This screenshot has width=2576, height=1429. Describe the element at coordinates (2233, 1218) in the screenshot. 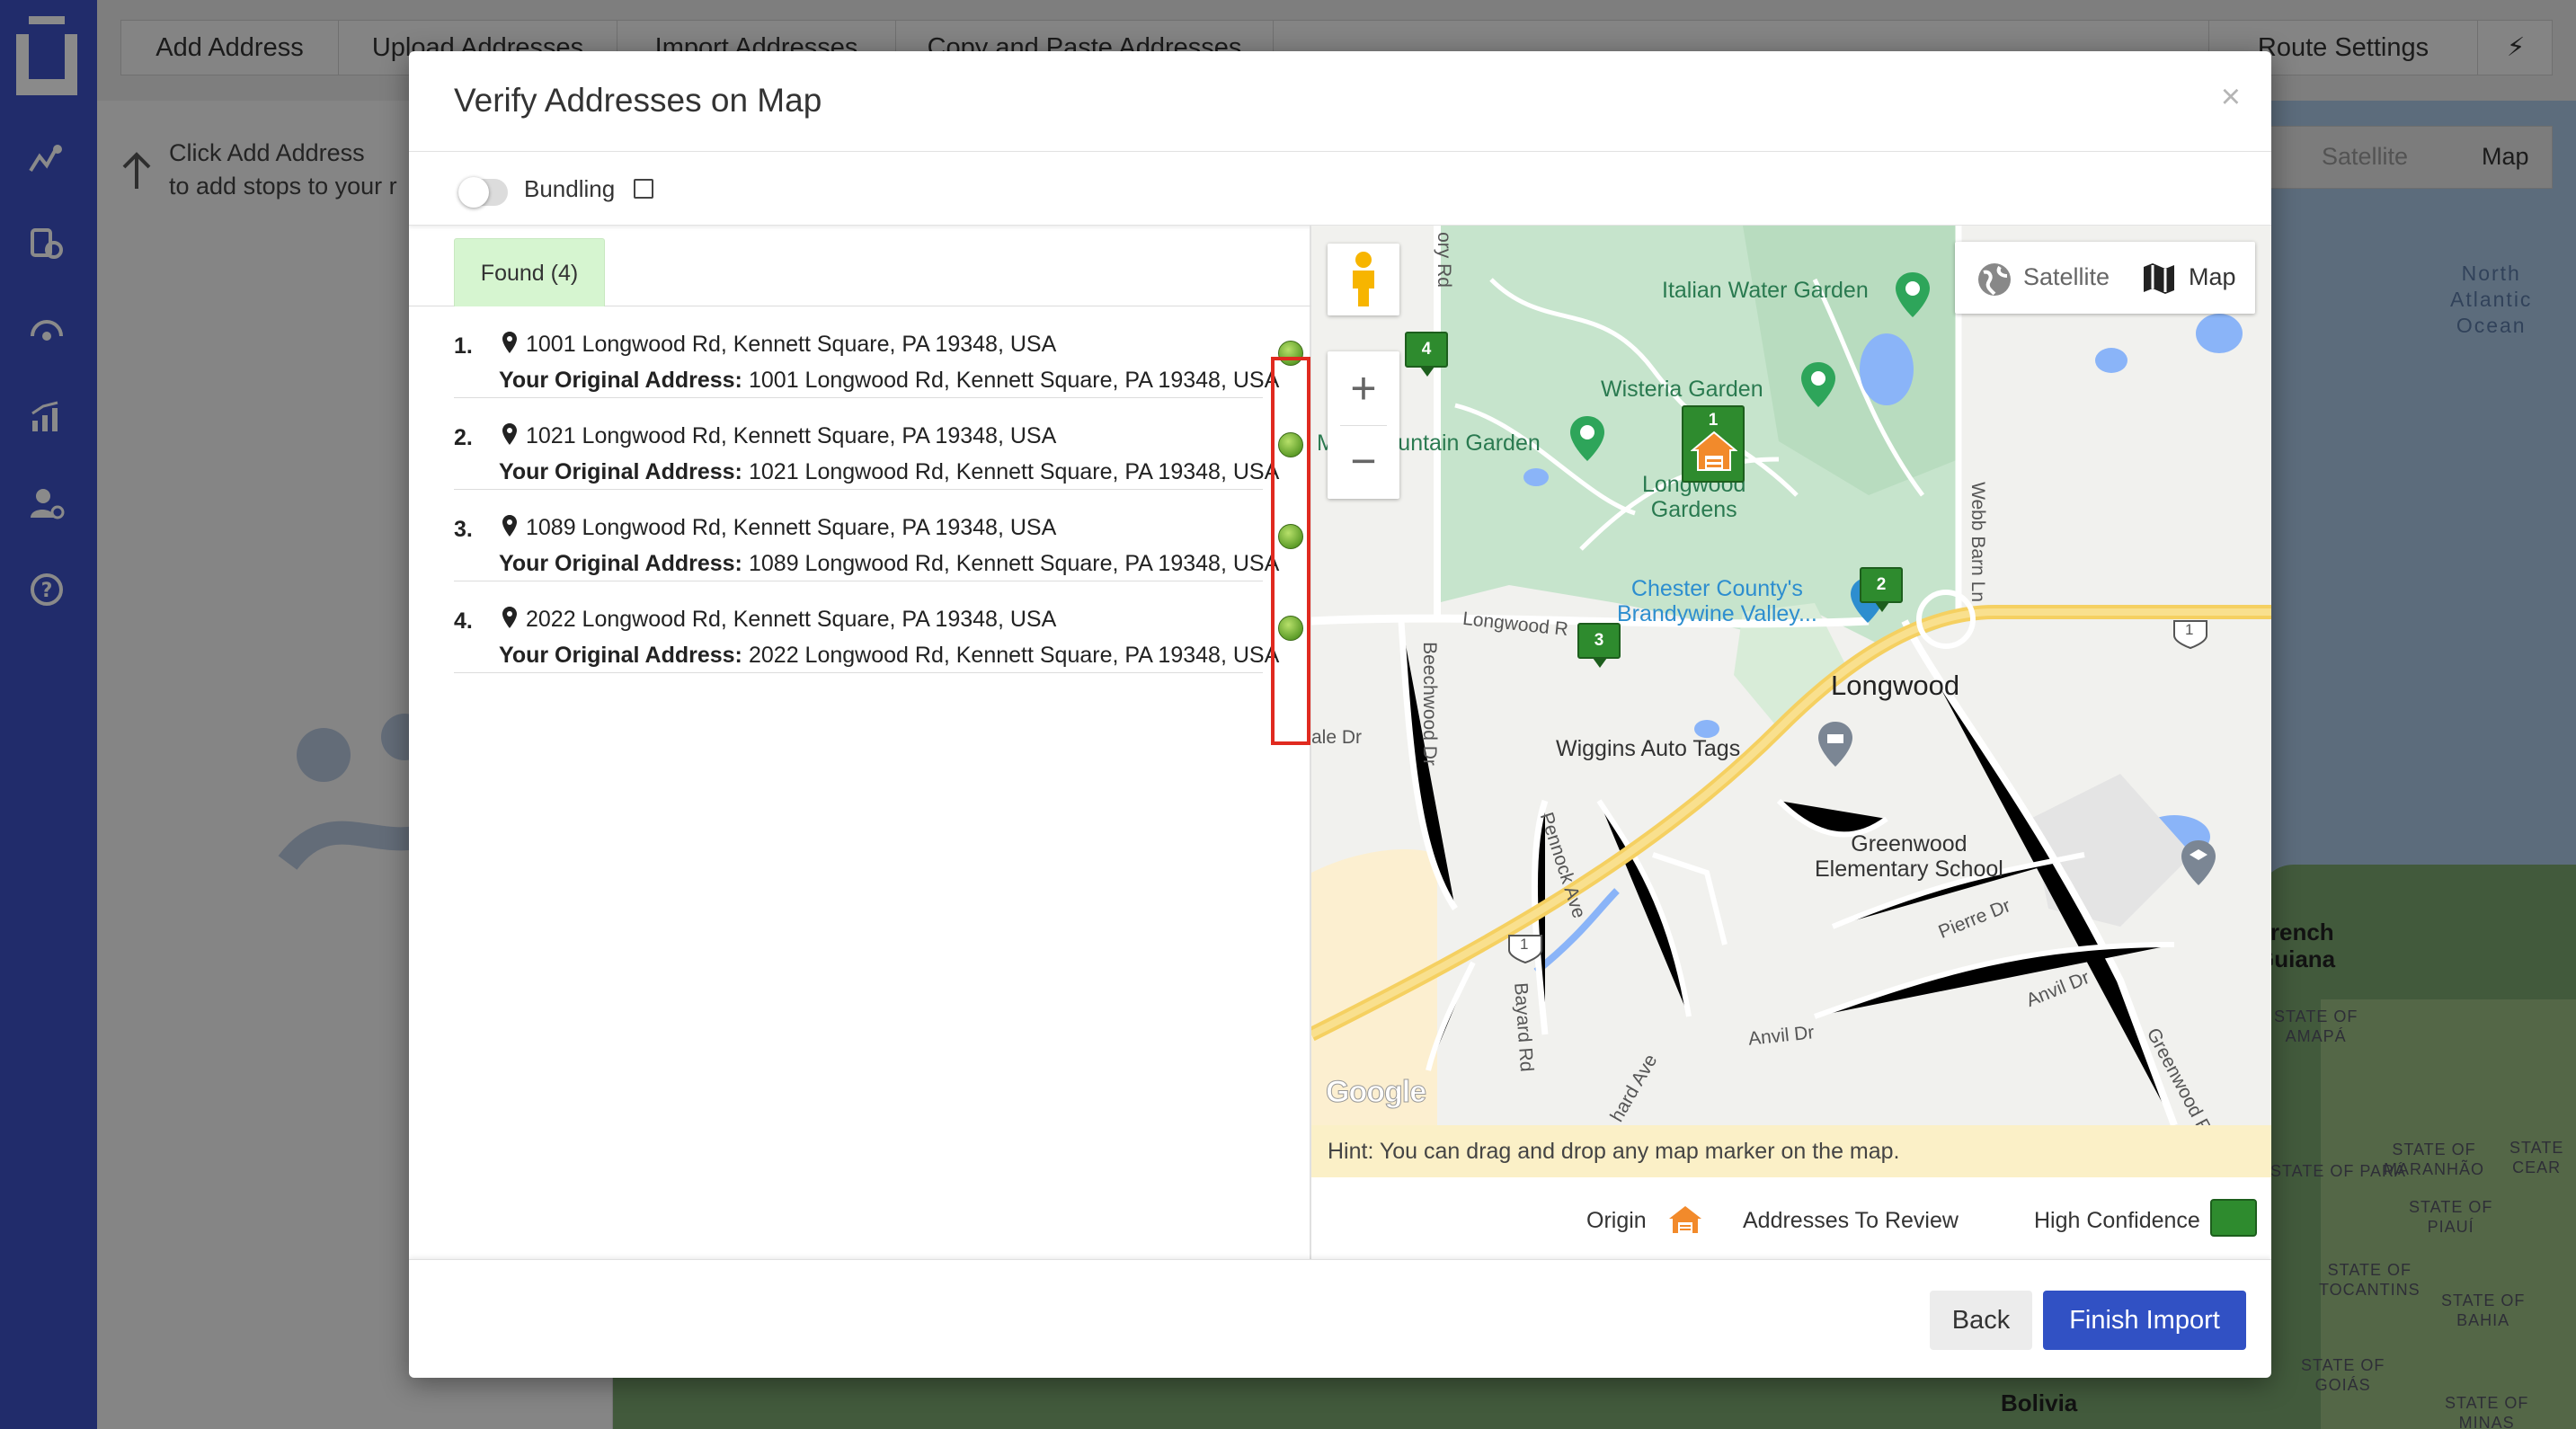

I see `legend-high-confidence-swatch` at that location.